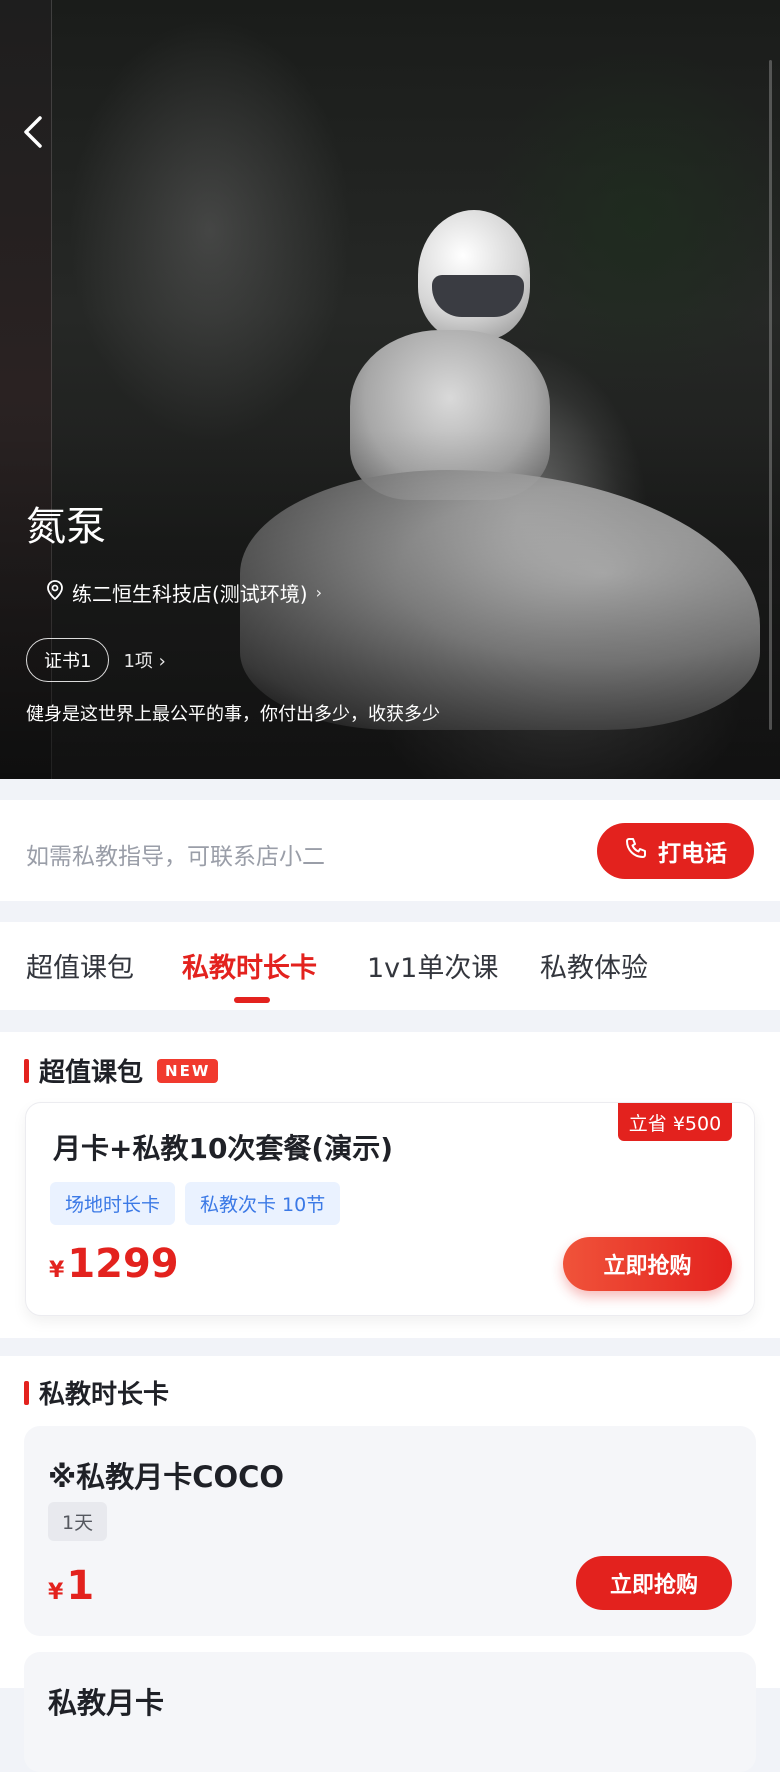  What do you see at coordinates (55, 592) in the screenshot?
I see `location-pin-icon` at bounding box center [55, 592].